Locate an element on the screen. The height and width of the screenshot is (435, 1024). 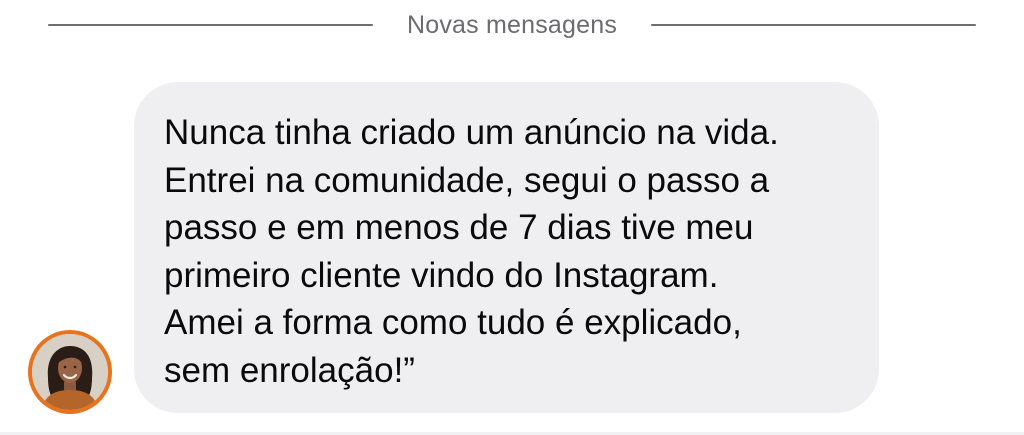
sender-avatar is located at coordinates (70, 372).